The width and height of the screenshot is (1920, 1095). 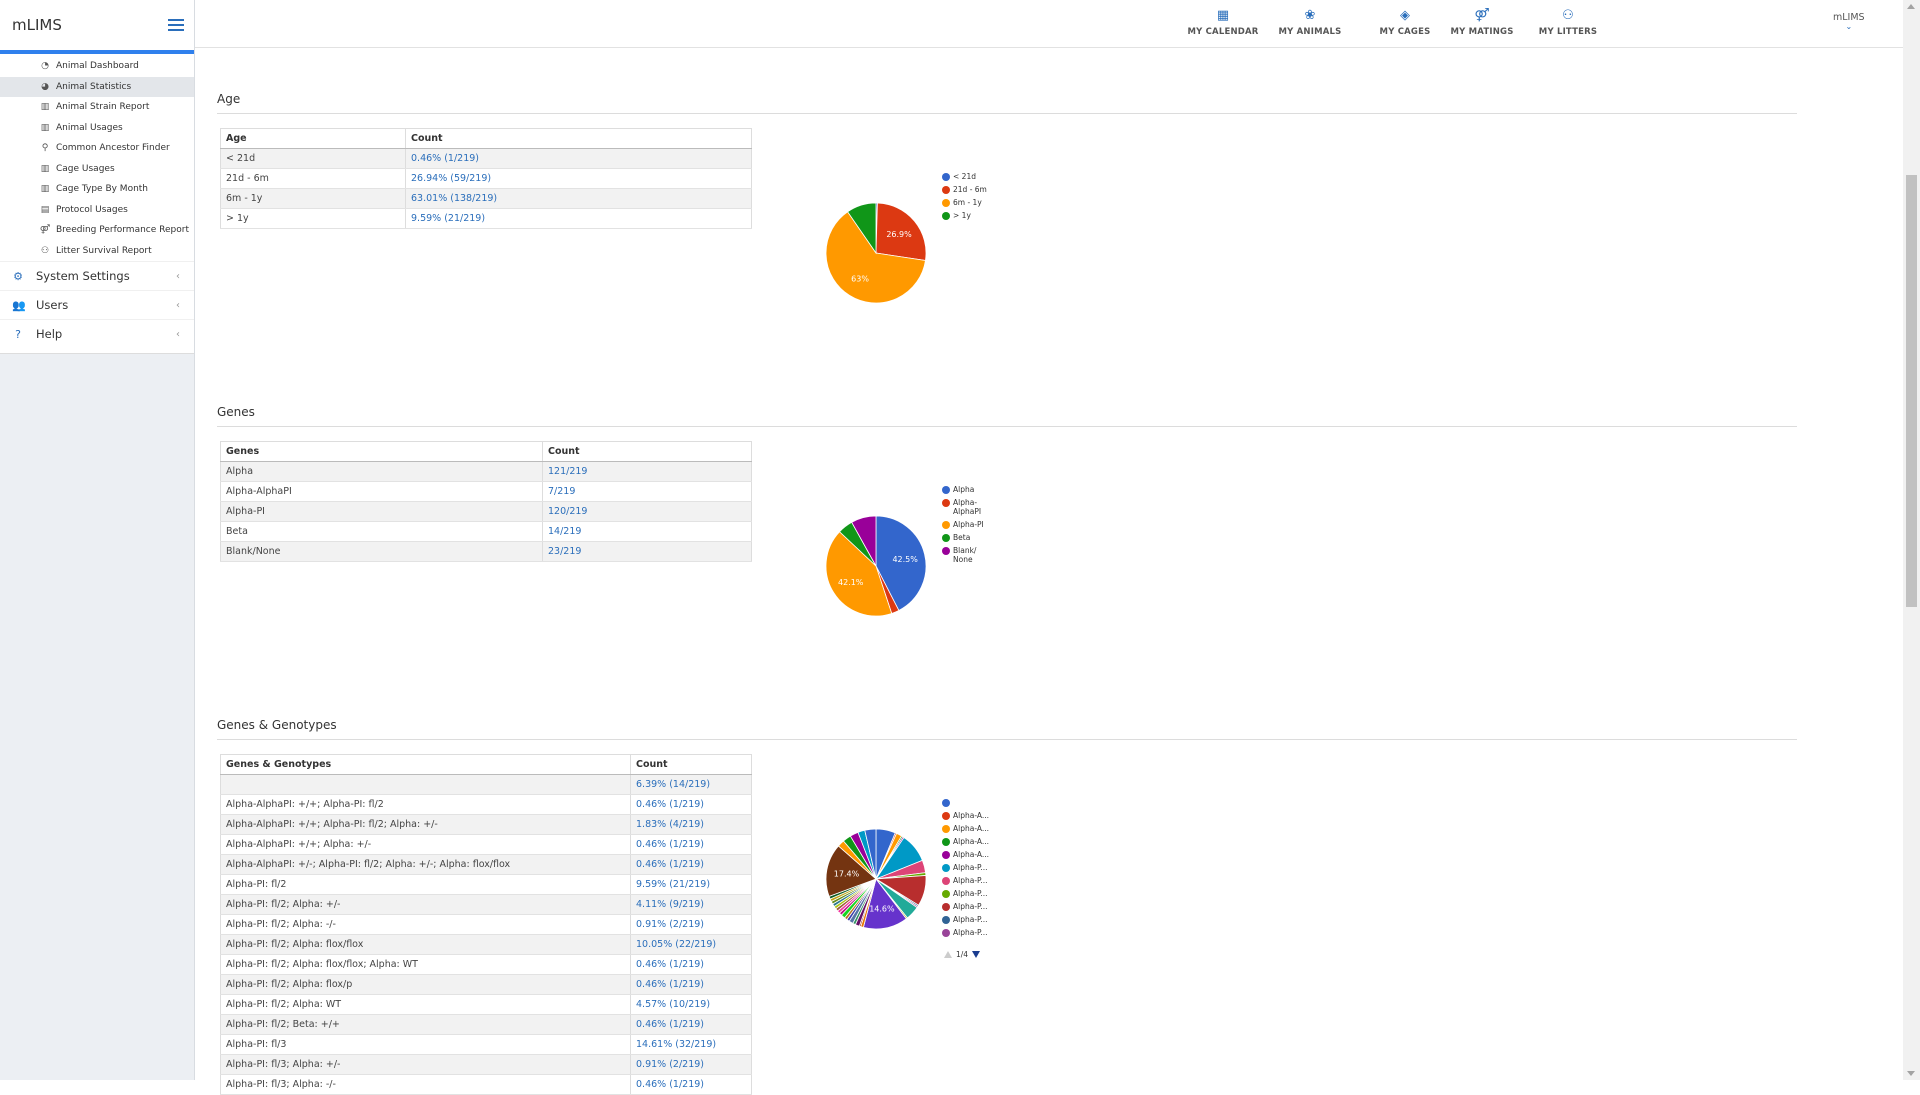 I want to click on nav-my-animals: ❀ MY ANIMALS, so click(x=1310, y=22).